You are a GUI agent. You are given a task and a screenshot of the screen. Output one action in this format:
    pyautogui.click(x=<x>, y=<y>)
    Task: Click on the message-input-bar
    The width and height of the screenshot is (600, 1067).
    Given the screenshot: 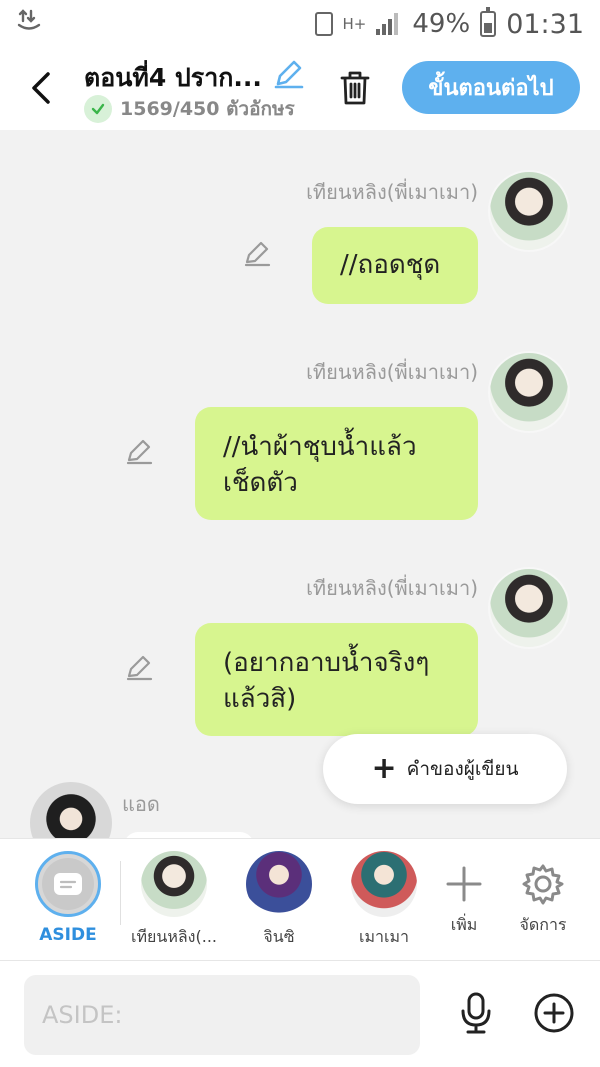 What is the action you would take?
    pyautogui.click(x=300, y=1013)
    